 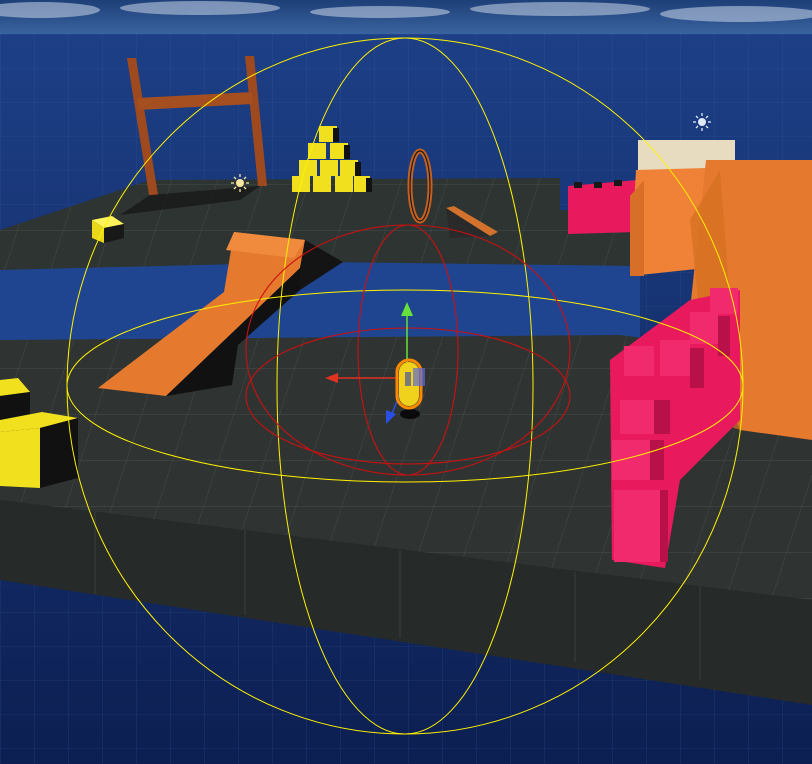 What do you see at coordinates (410, 414) in the screenshot?
I see `player-shadow` at bounding box center [410, 414].